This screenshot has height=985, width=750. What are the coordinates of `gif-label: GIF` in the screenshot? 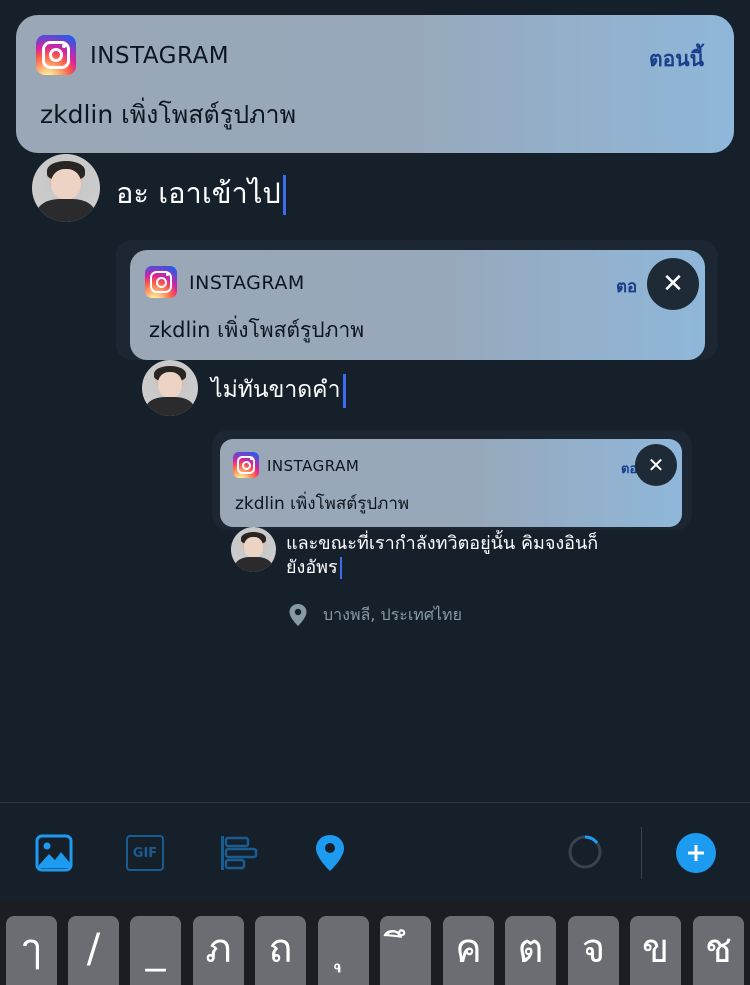 It's located at (145, 853).